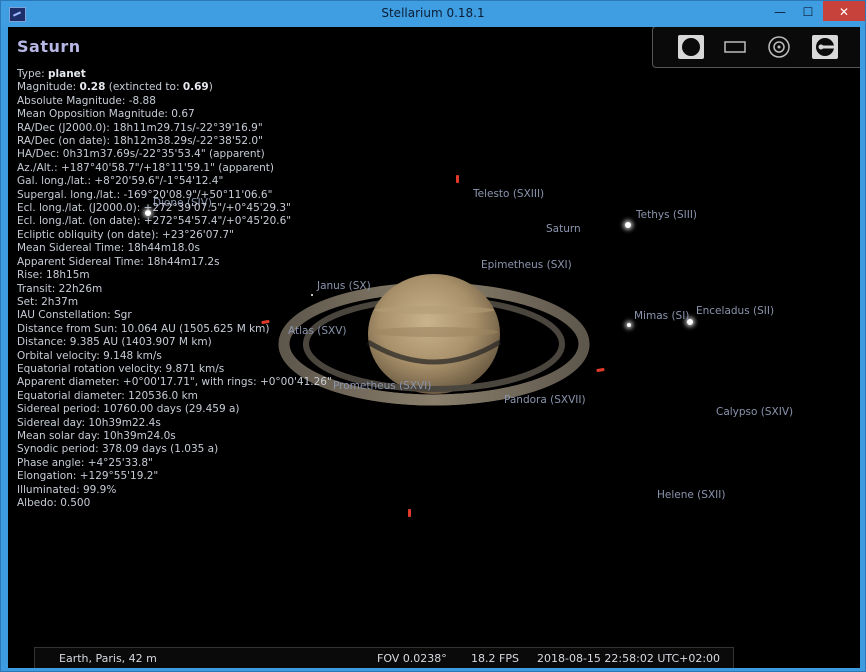 The image size is (866, 672). I want to click on mimas-moon, so click(629, 325).